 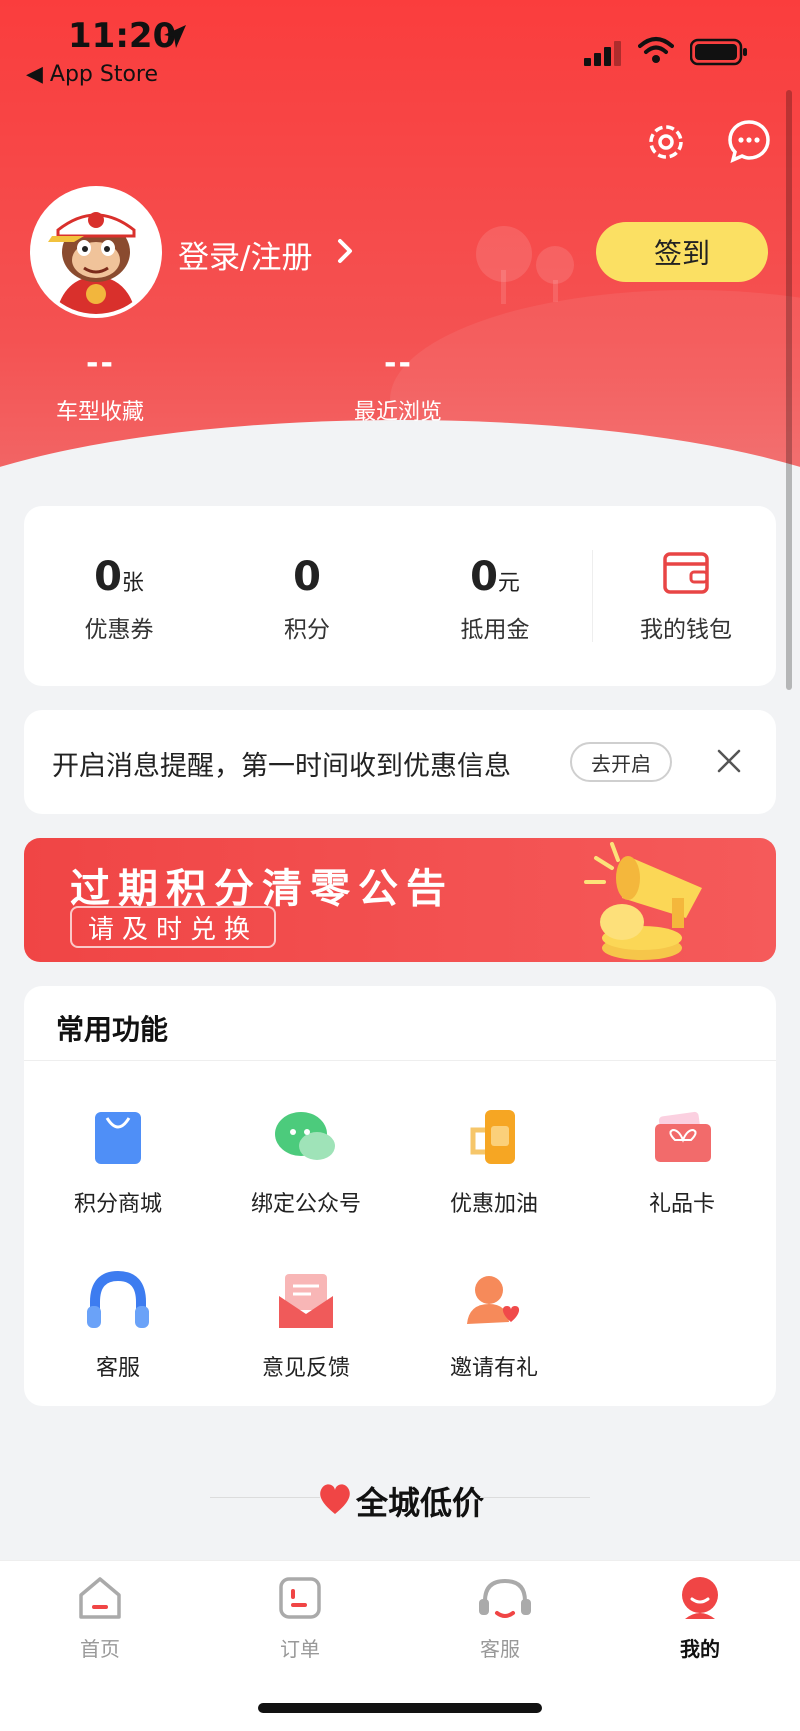 I want to click on bind-official-account-item: 绑定公众号, so click(x=306, y=1160).